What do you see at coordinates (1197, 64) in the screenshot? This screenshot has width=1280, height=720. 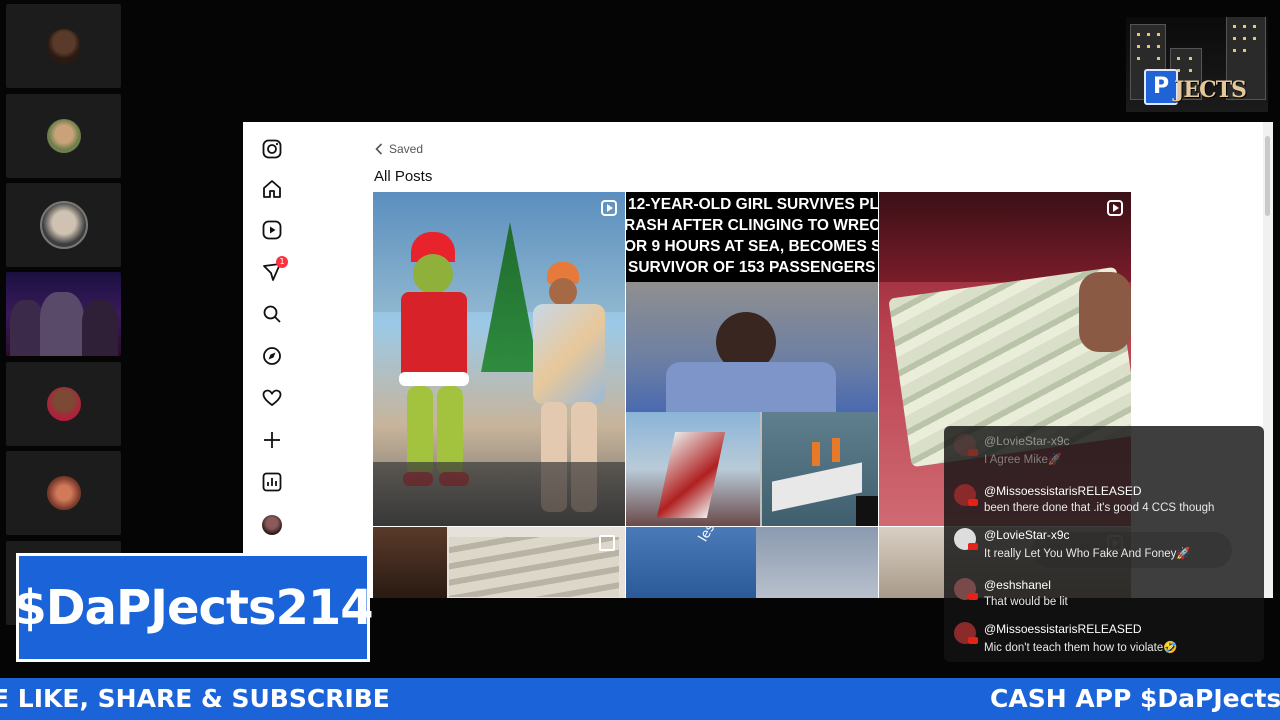 I see `channel-logo: P JECTS` at bounding box center [1197, 64].